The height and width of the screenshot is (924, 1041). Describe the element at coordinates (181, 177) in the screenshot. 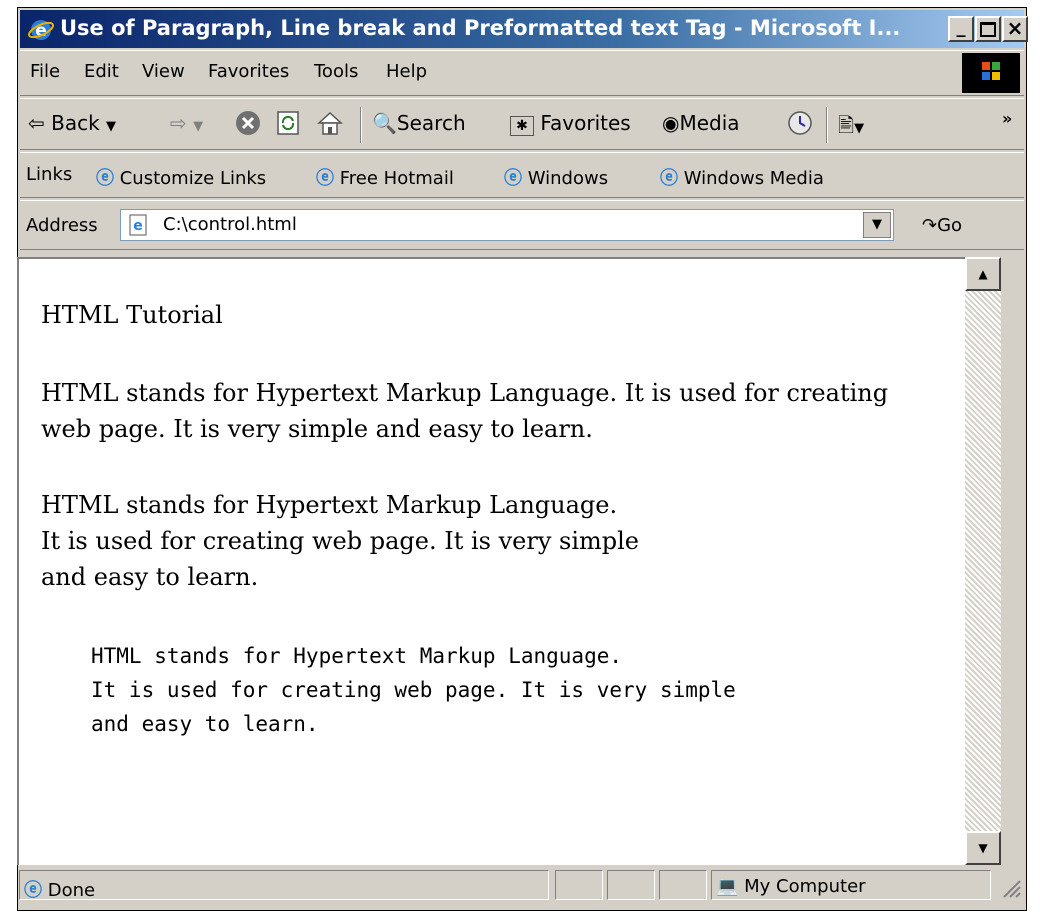

I see `link-customize-links: ⓔ Customize Links` at that location.